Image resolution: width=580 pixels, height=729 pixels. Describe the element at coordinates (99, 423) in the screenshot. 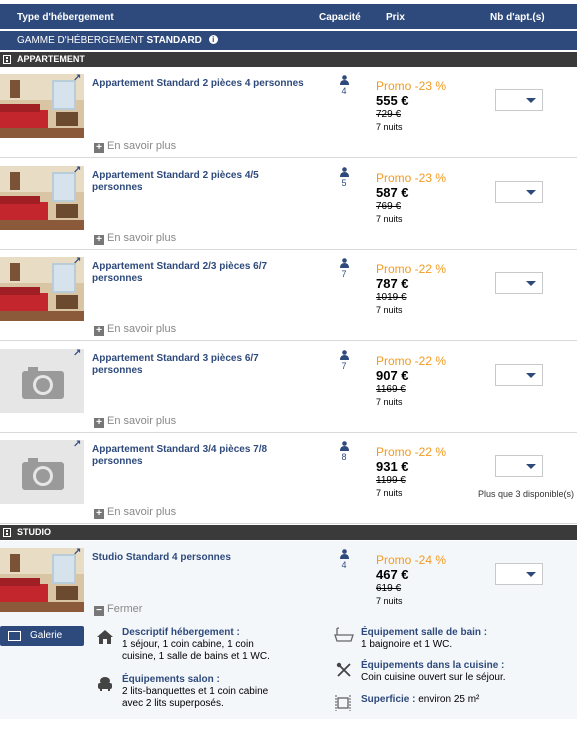

I see `plus-icon: +` at that location.